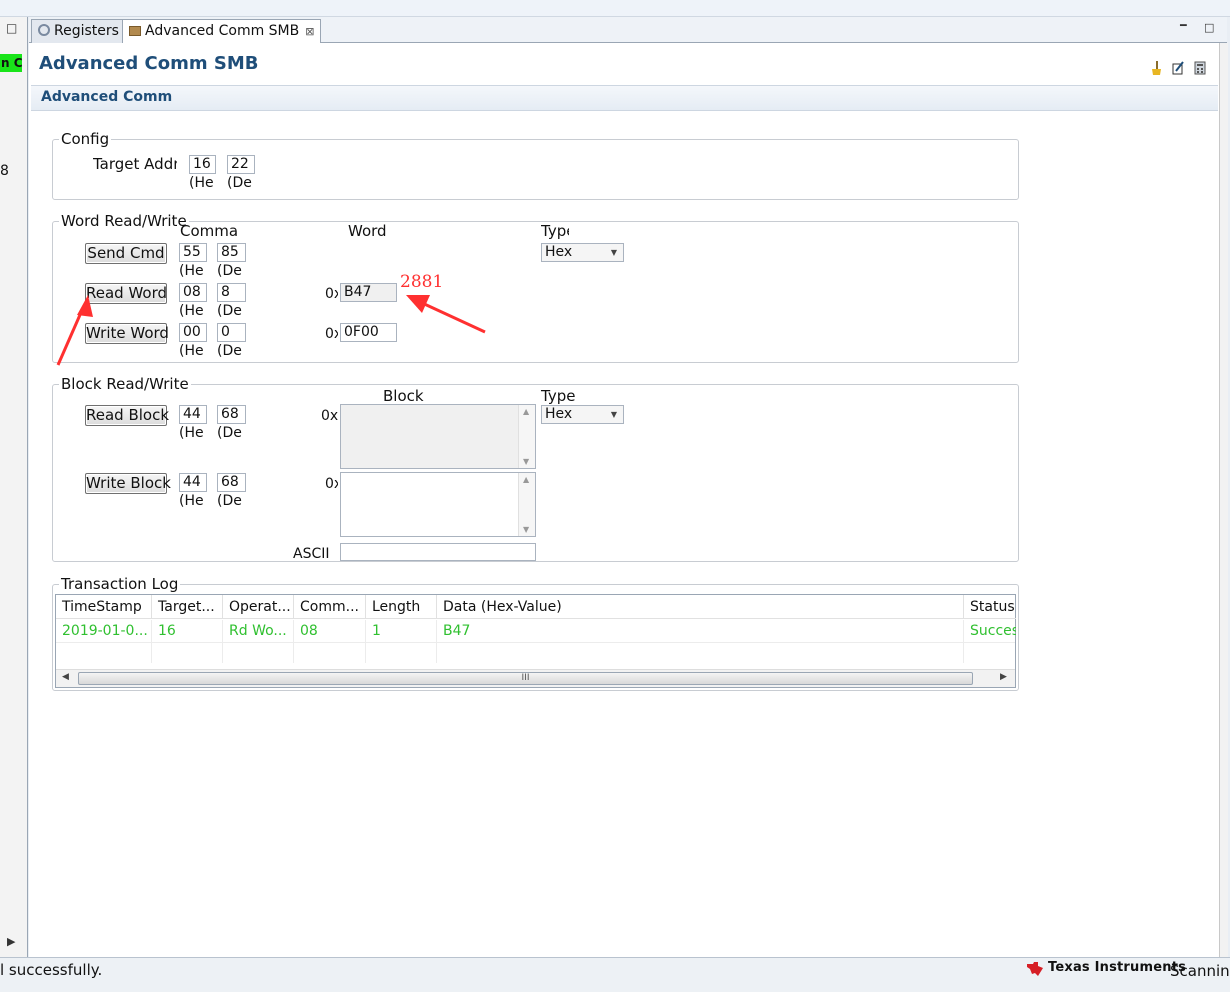 Image resolution: width=1230 pixels, height=992 pixels. I want to click on column-header-timestamp: TimeStamp, so click(104, 607).